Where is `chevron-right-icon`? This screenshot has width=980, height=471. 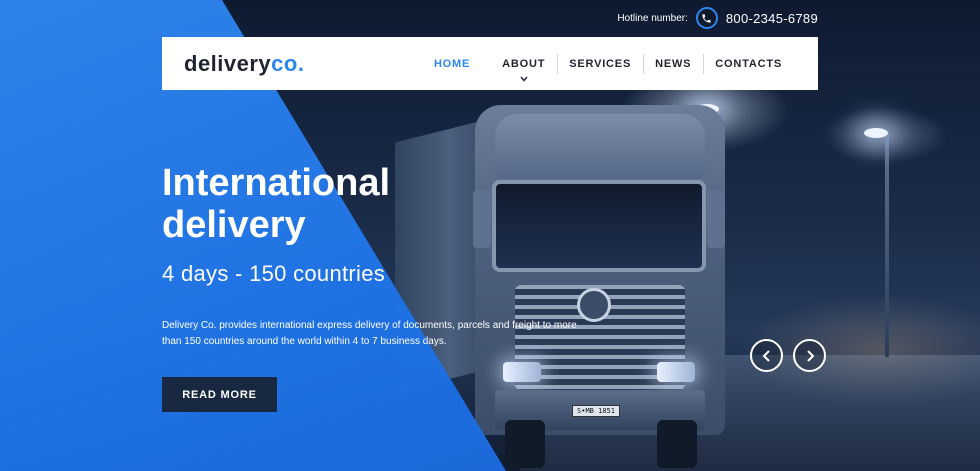
chevron-right-icon is located at coordinates (810, 355).